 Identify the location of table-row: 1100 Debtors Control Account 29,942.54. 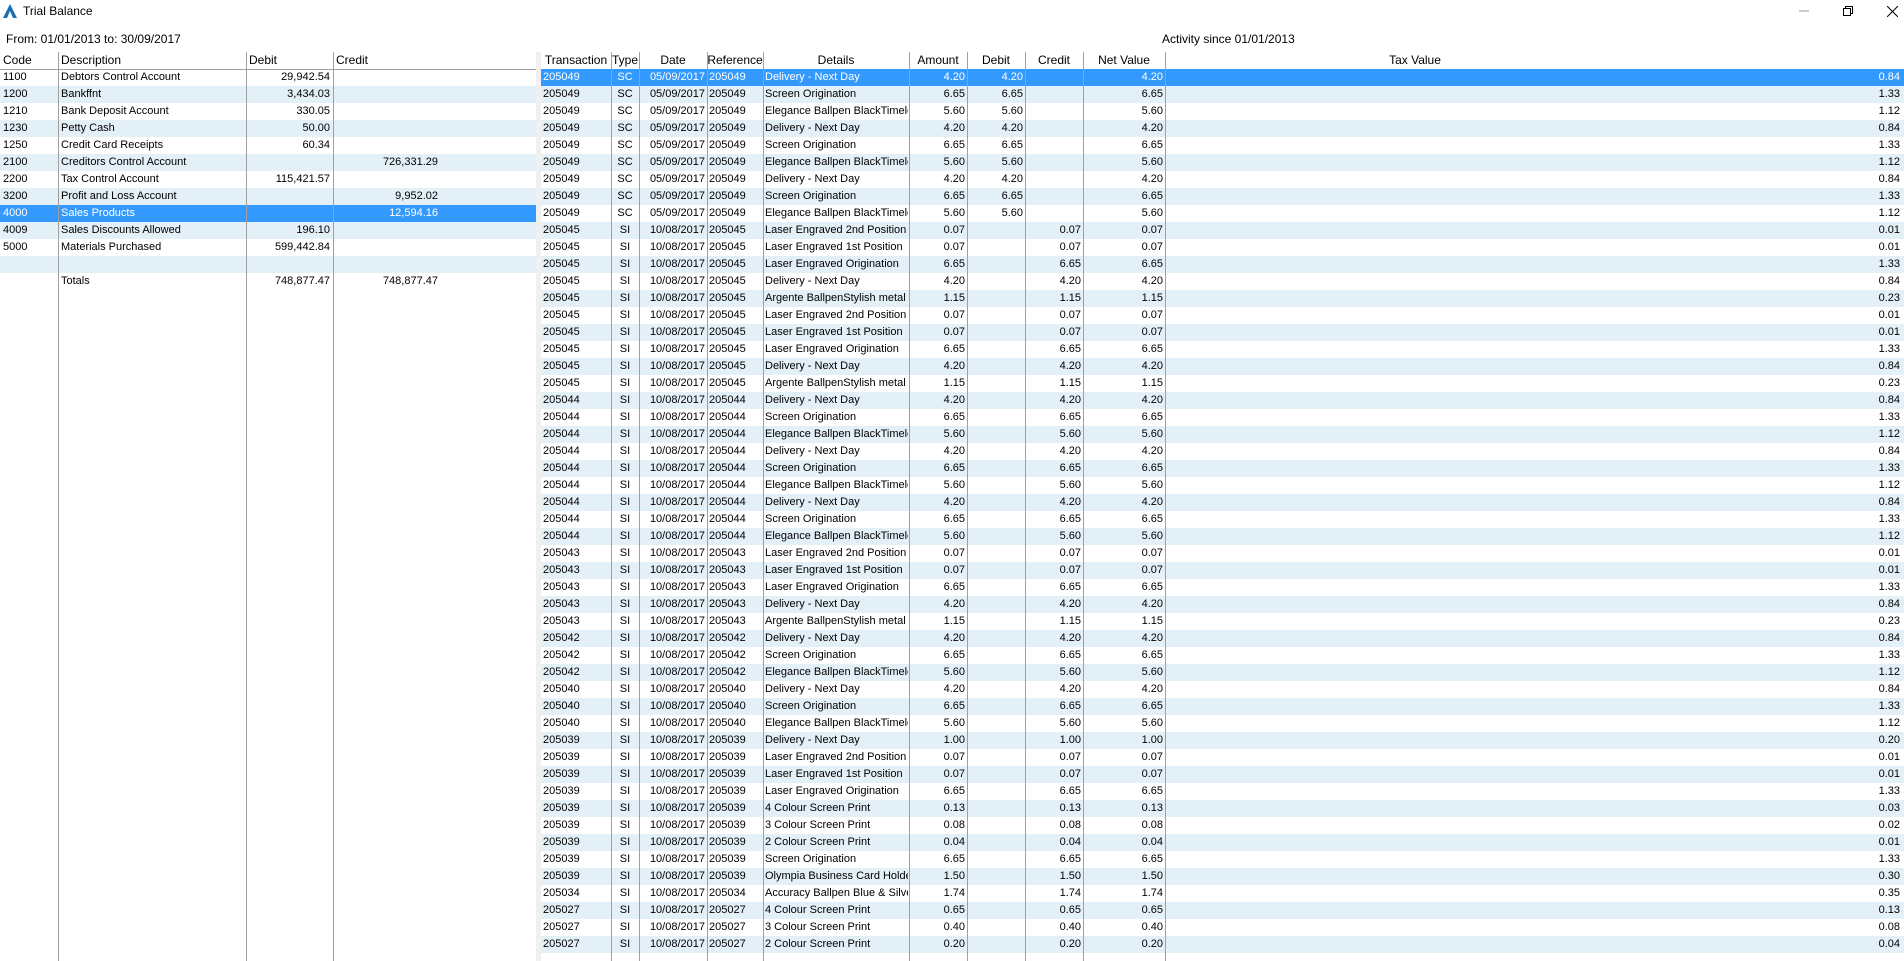
(268, 77).